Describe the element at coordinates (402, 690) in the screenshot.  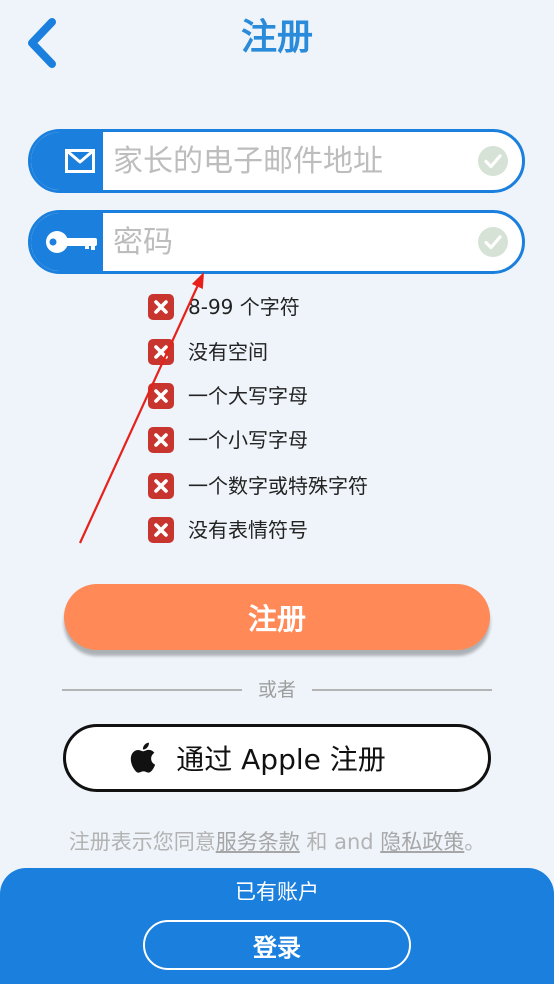
I see `divider-line-right` at that location.